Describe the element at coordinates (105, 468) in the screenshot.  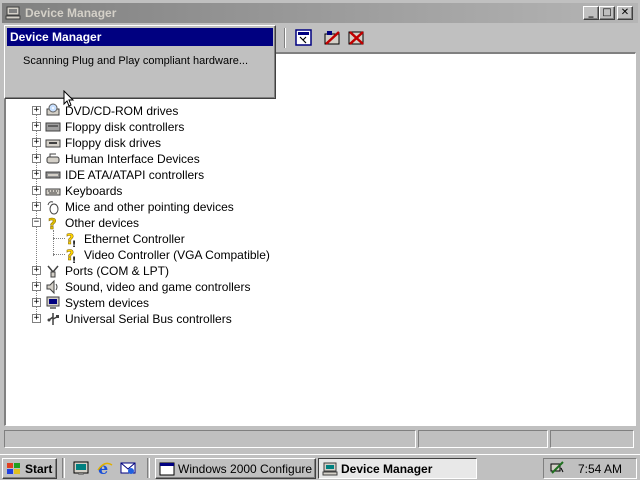
I see `internet-explorer-icon: e` at that location.